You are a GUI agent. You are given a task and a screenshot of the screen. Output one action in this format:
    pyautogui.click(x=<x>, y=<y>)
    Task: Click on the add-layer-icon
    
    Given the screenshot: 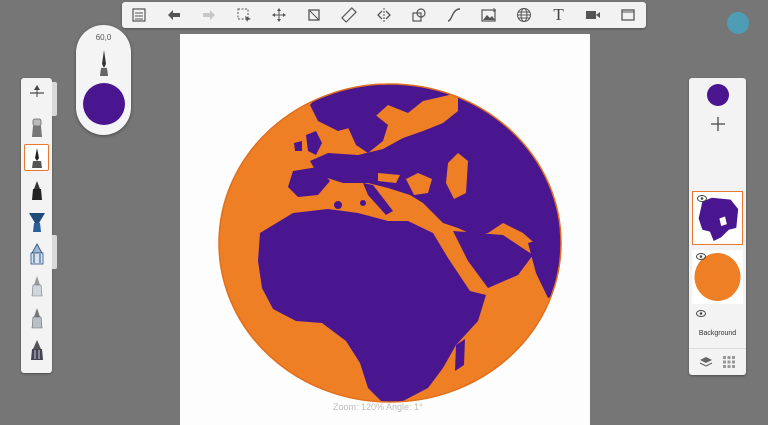 What is the action you would take?
    pyautogui.click(x=718, y=124)
    